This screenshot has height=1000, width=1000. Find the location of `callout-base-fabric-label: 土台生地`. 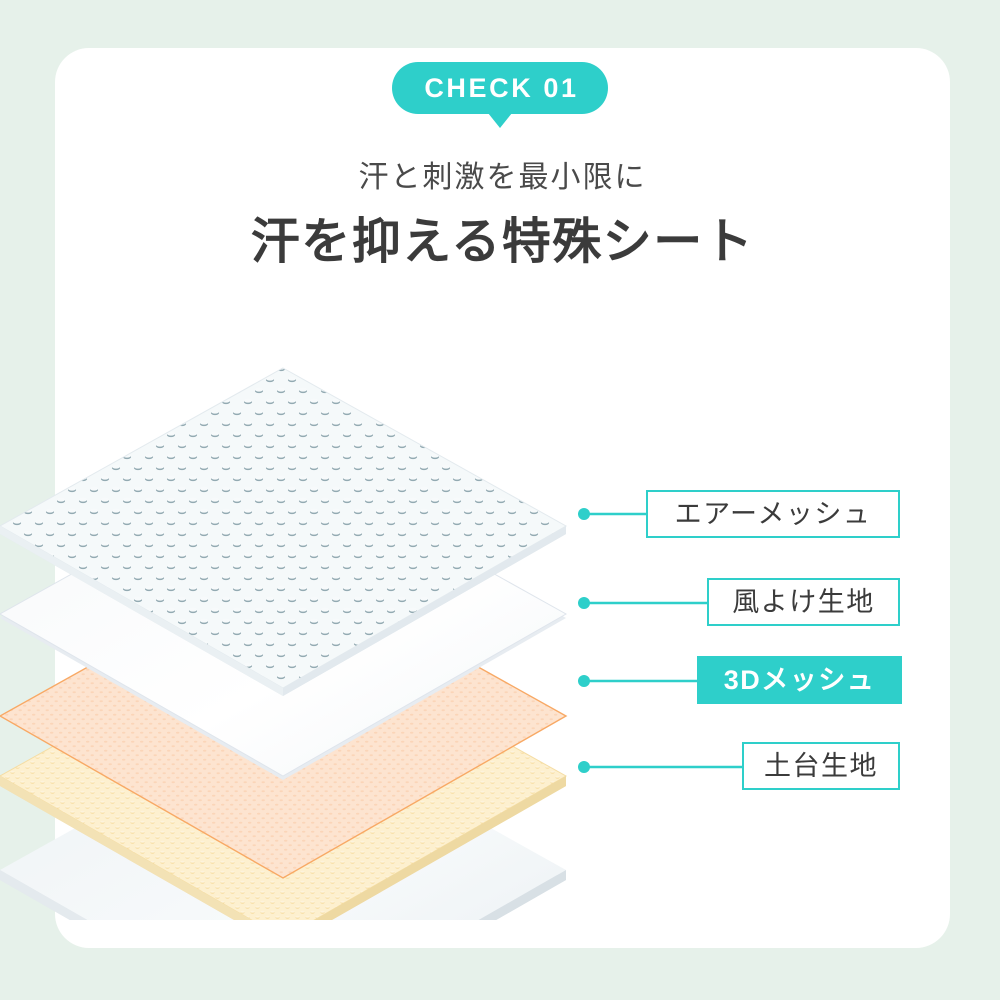

callout-base-fabric-label: 土台生地 is located at coordinates (821, 765).